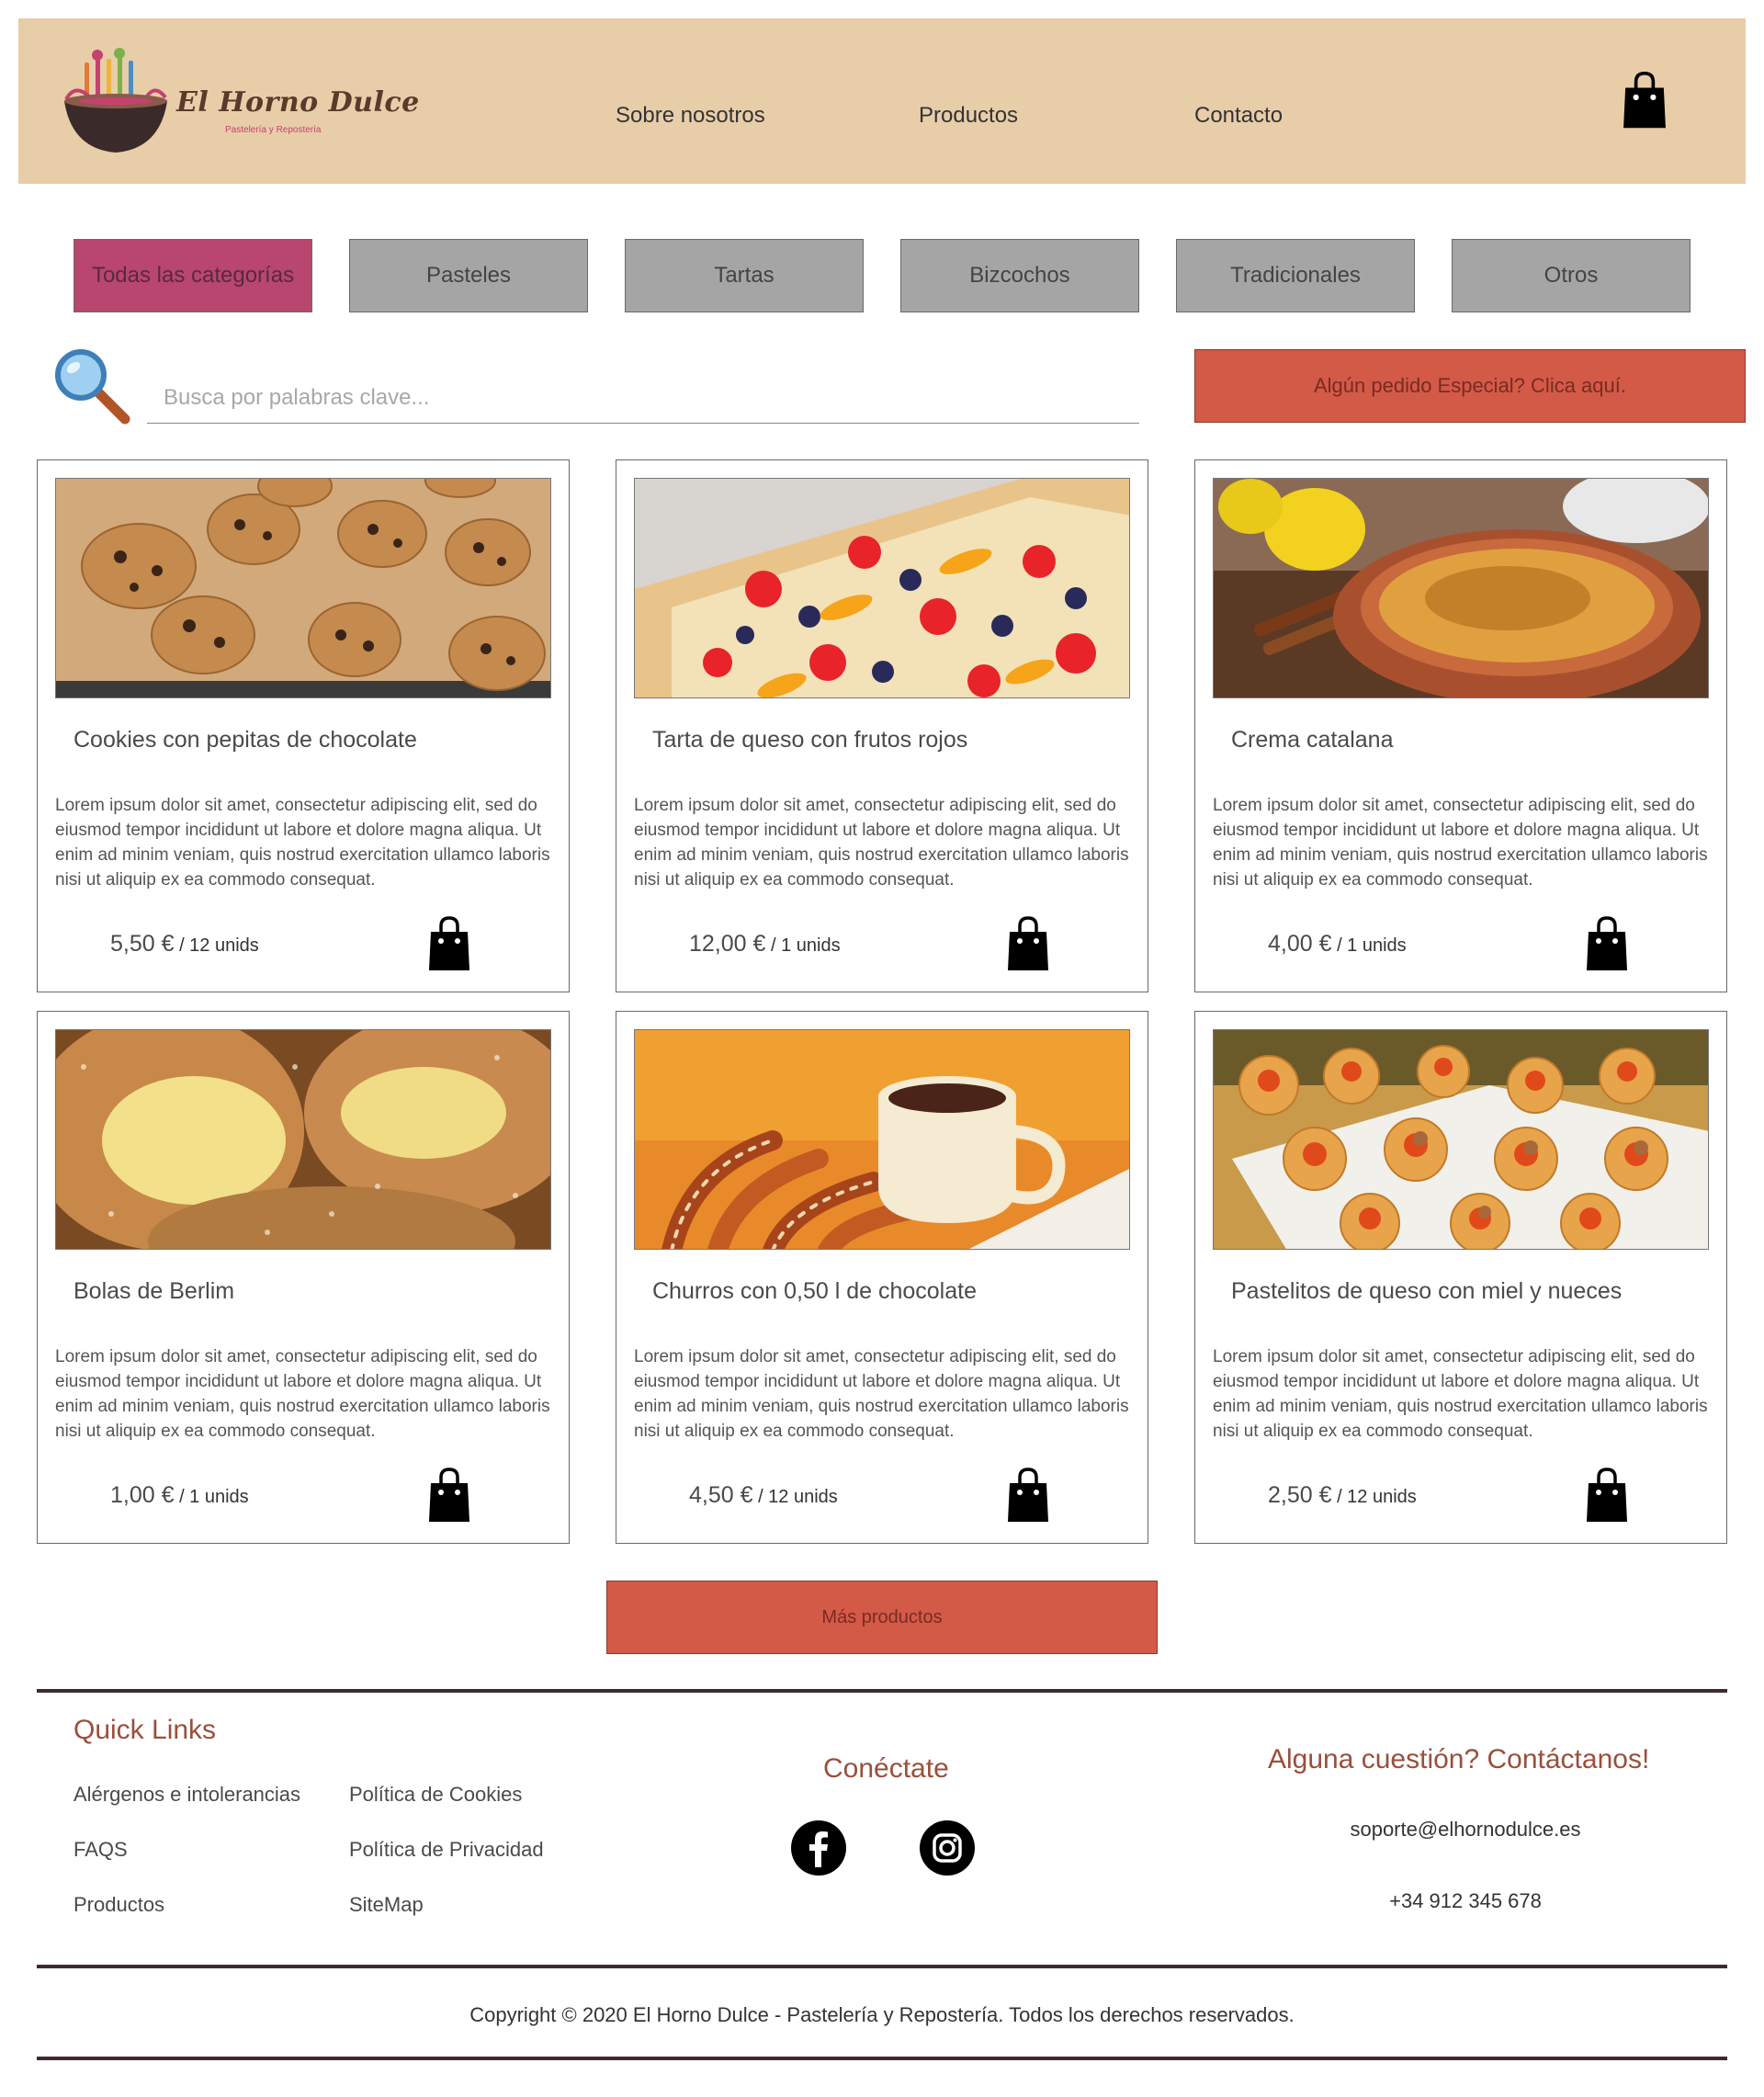 The height and width of the screenshot is (2097, 1764). I want to click on mixing-bowl-logo-icon, so click(115, 101).